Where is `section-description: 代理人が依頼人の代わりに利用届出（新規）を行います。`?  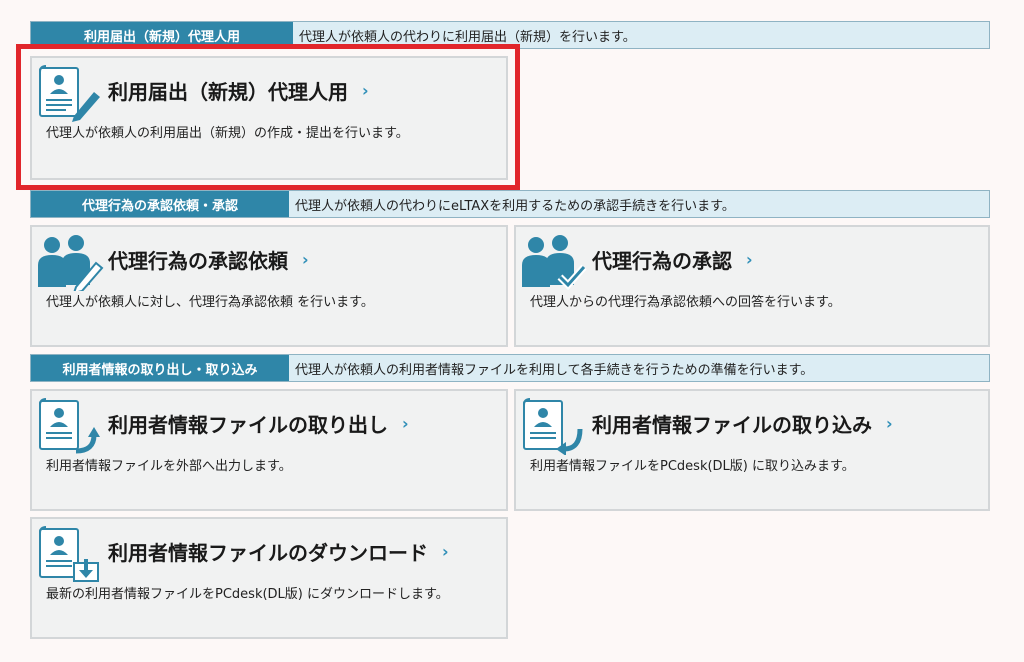 section-description: 代理人が依頼人の代わりに利用届出（新規）を行います。 is located at coordinates (467, 37).